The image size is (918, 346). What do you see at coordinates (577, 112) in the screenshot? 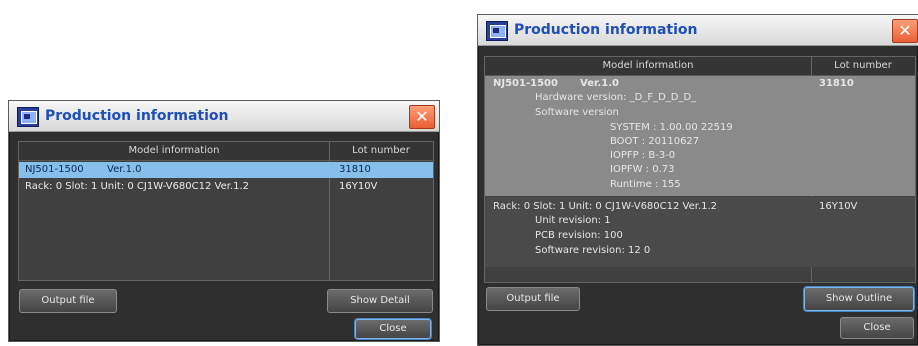
I see `software-version-label: Software version` at bounding box center [577, 112].